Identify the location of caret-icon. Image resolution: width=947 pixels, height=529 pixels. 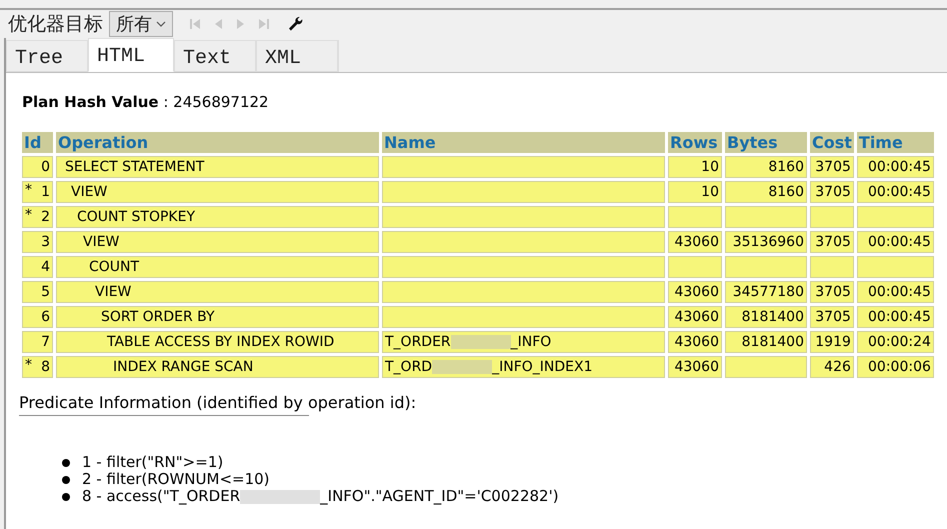
(161, 24).